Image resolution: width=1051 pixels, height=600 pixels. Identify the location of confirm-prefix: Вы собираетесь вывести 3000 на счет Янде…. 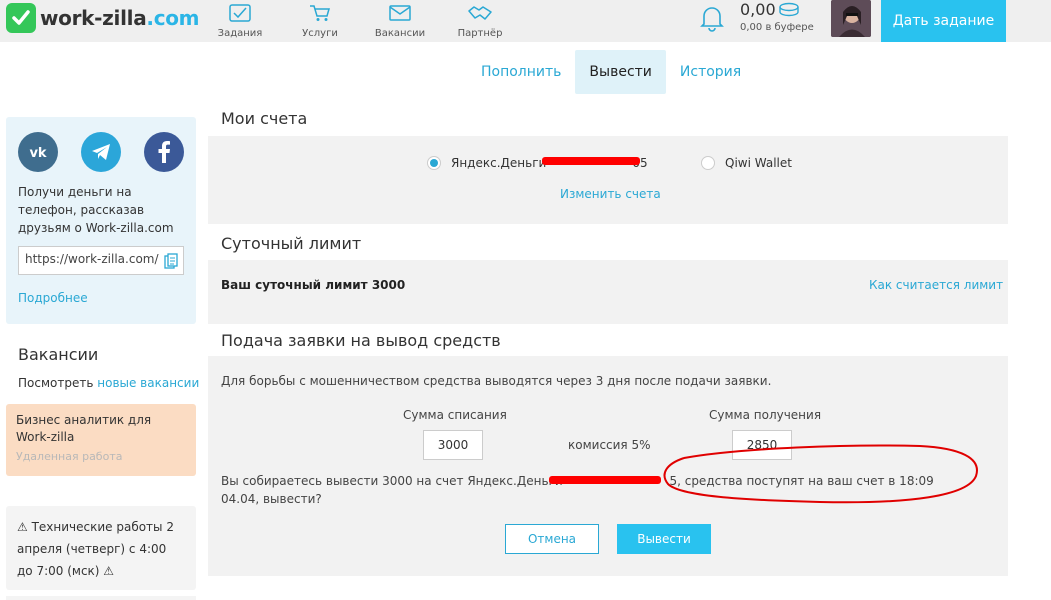
(392, 481).